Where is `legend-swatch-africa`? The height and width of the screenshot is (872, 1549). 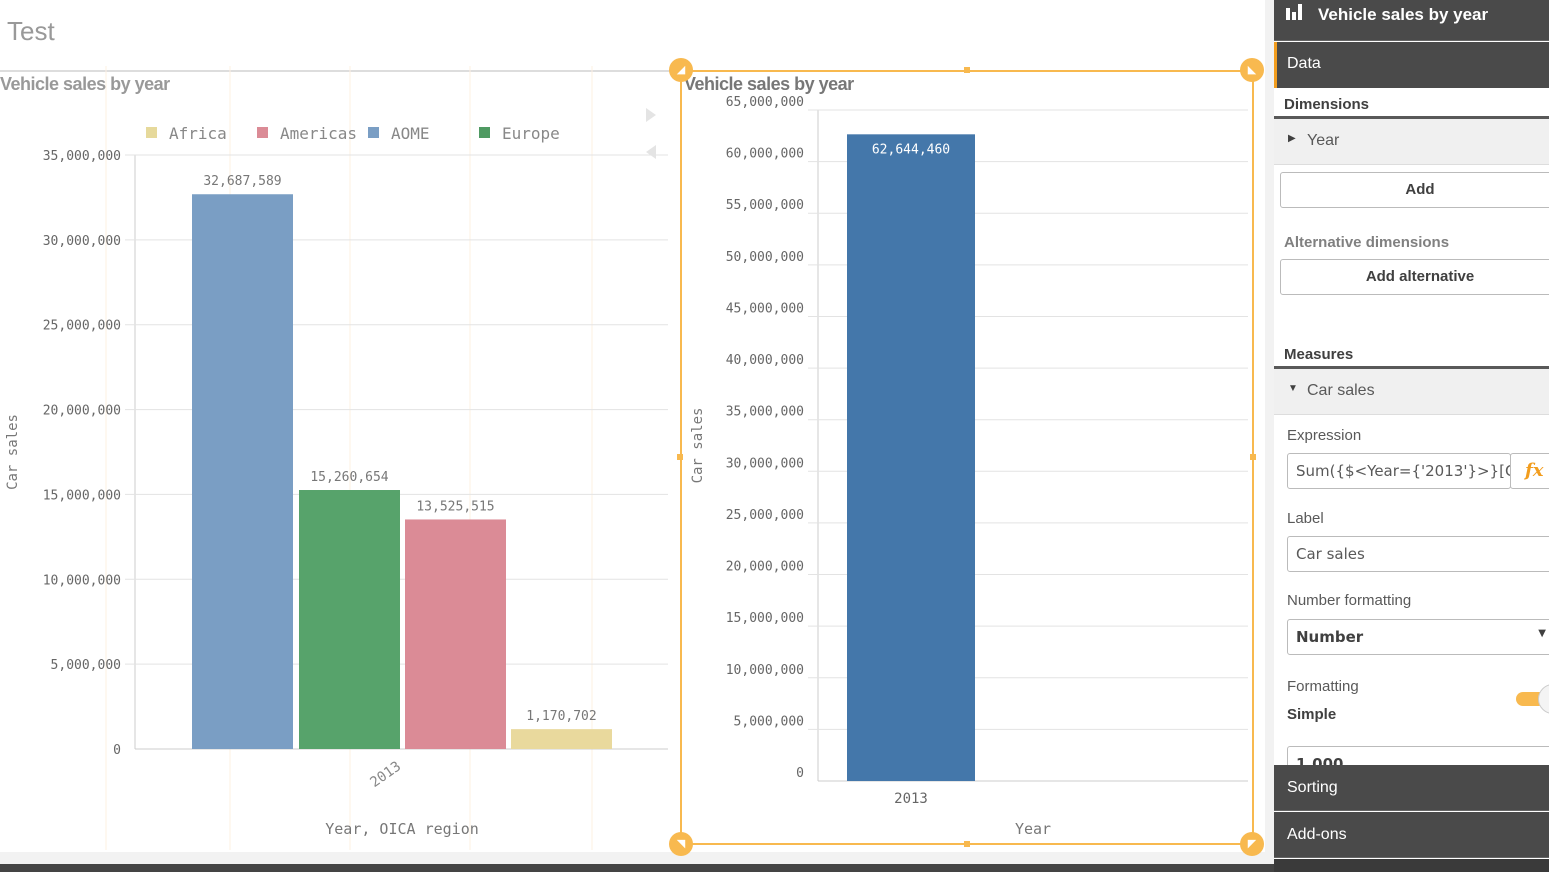
legend-swatch-africa is located at coordinates (151, 132).